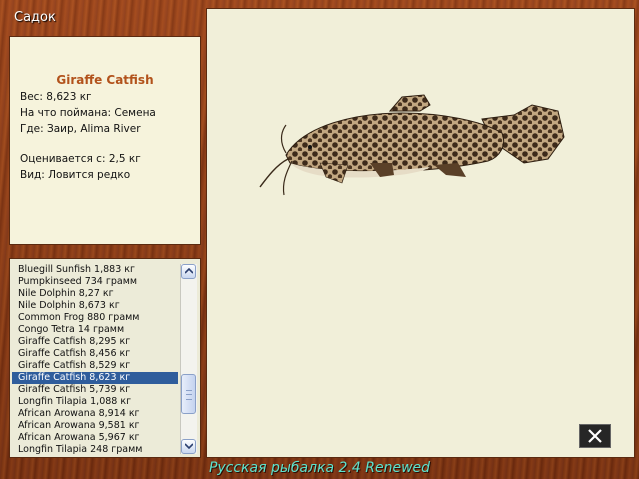 The width and height of the screenshot is (639, 479). I want to click on close-icon, so click(595, 436).